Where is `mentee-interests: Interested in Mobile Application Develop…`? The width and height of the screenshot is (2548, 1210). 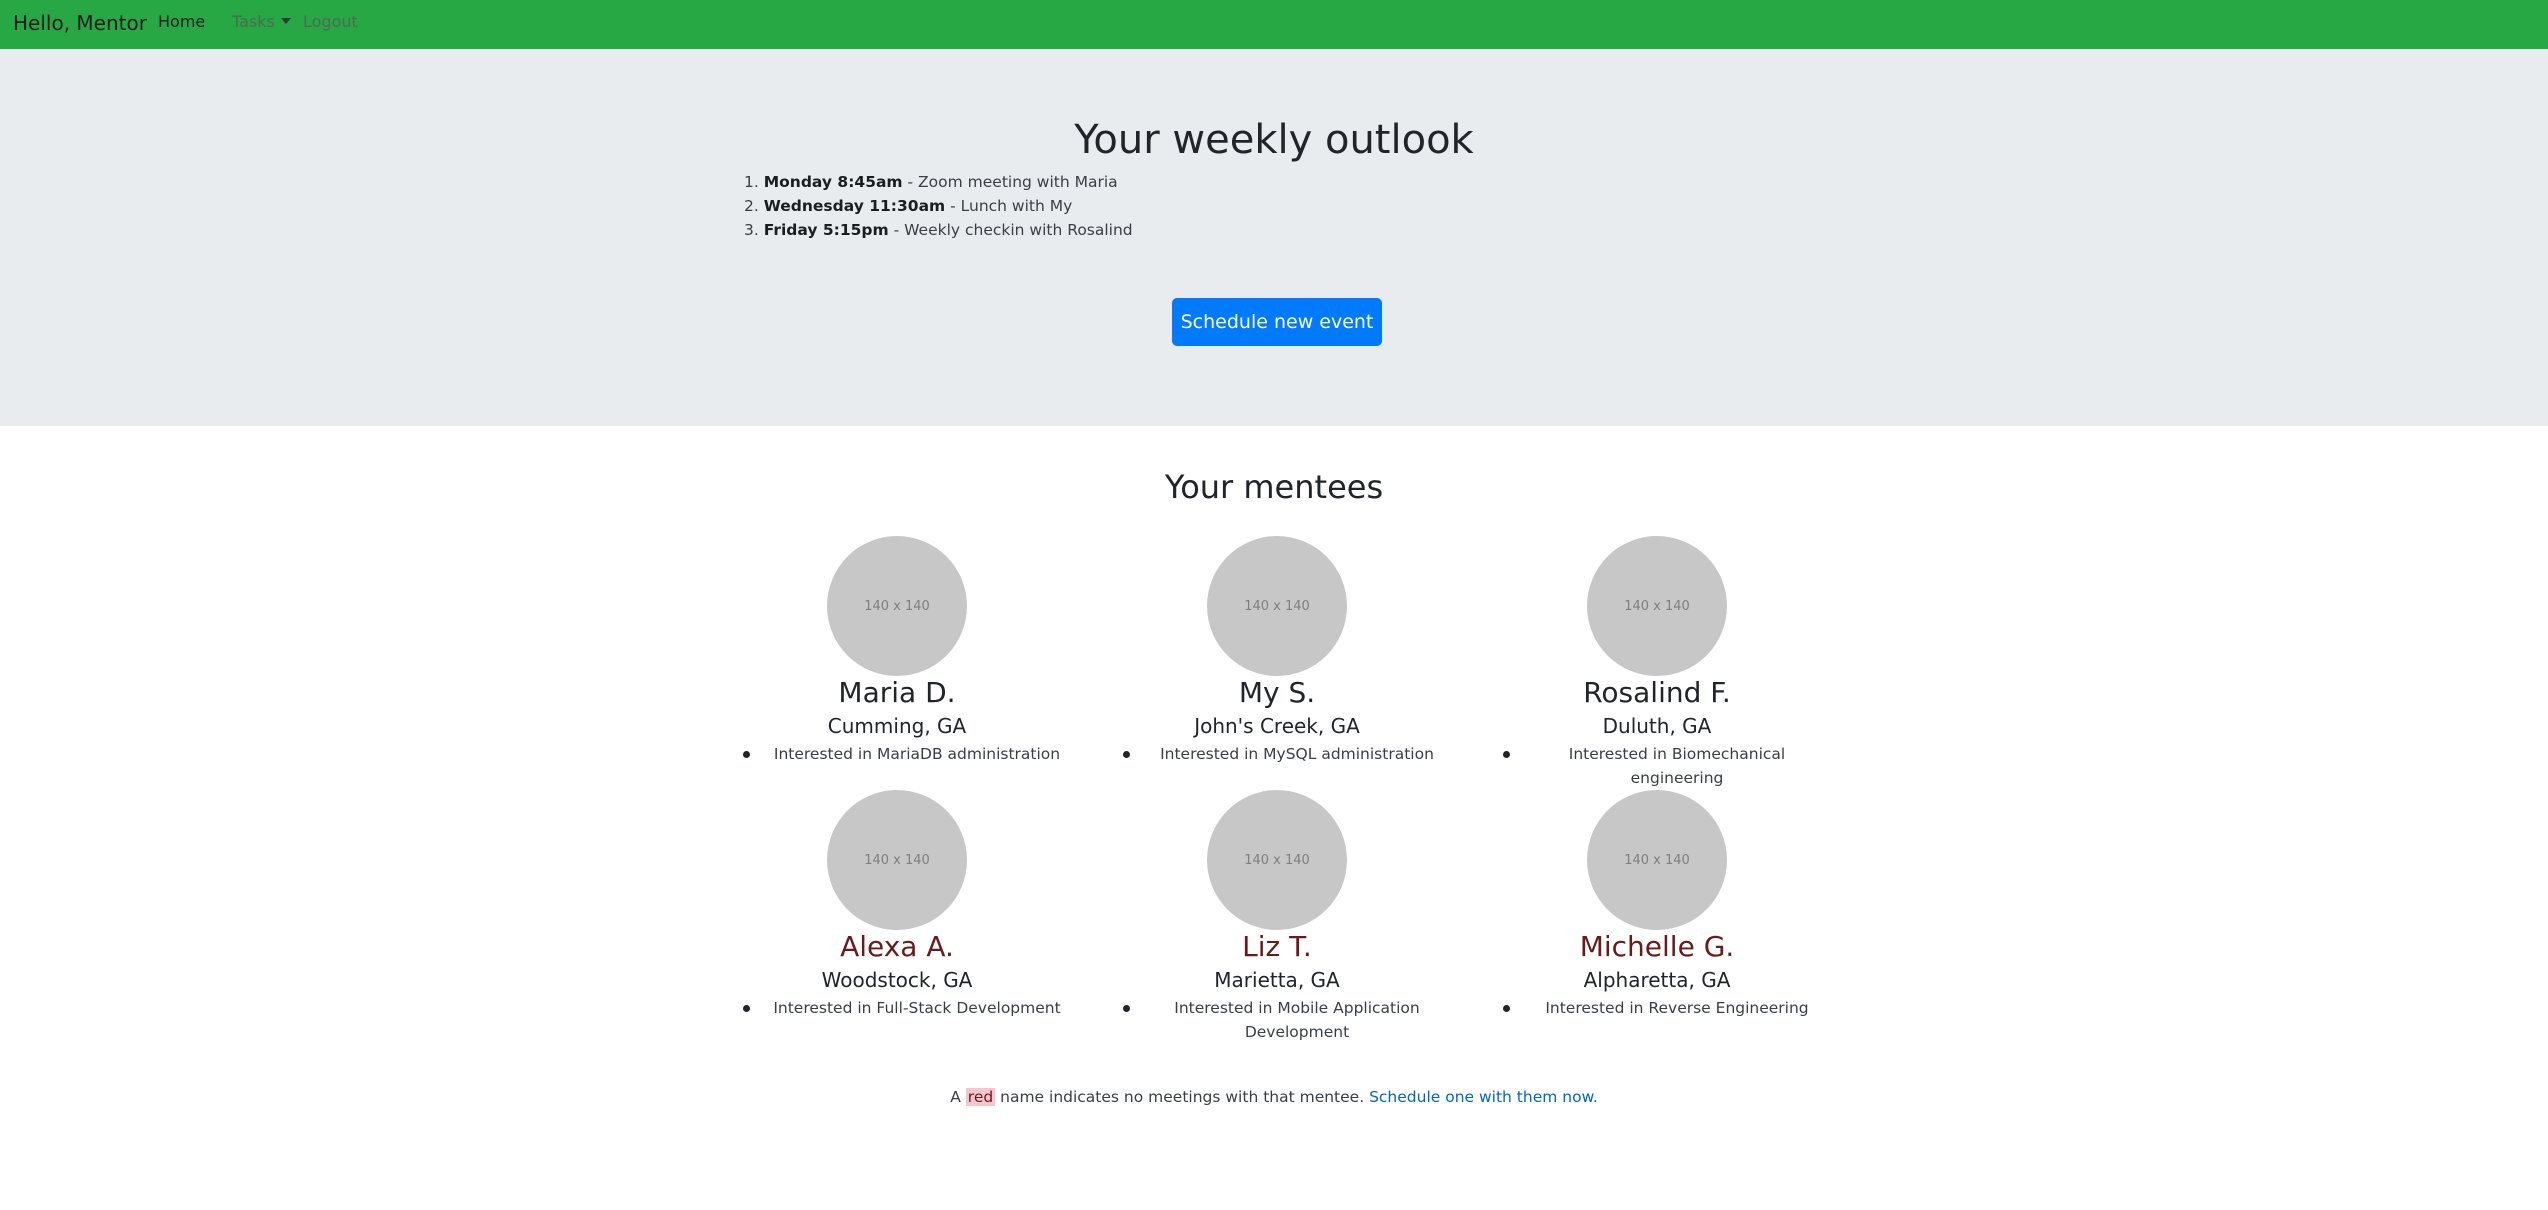
mentee-interests: Interested in Mobile Application Develop… is located at coordinates (1277, 1020).